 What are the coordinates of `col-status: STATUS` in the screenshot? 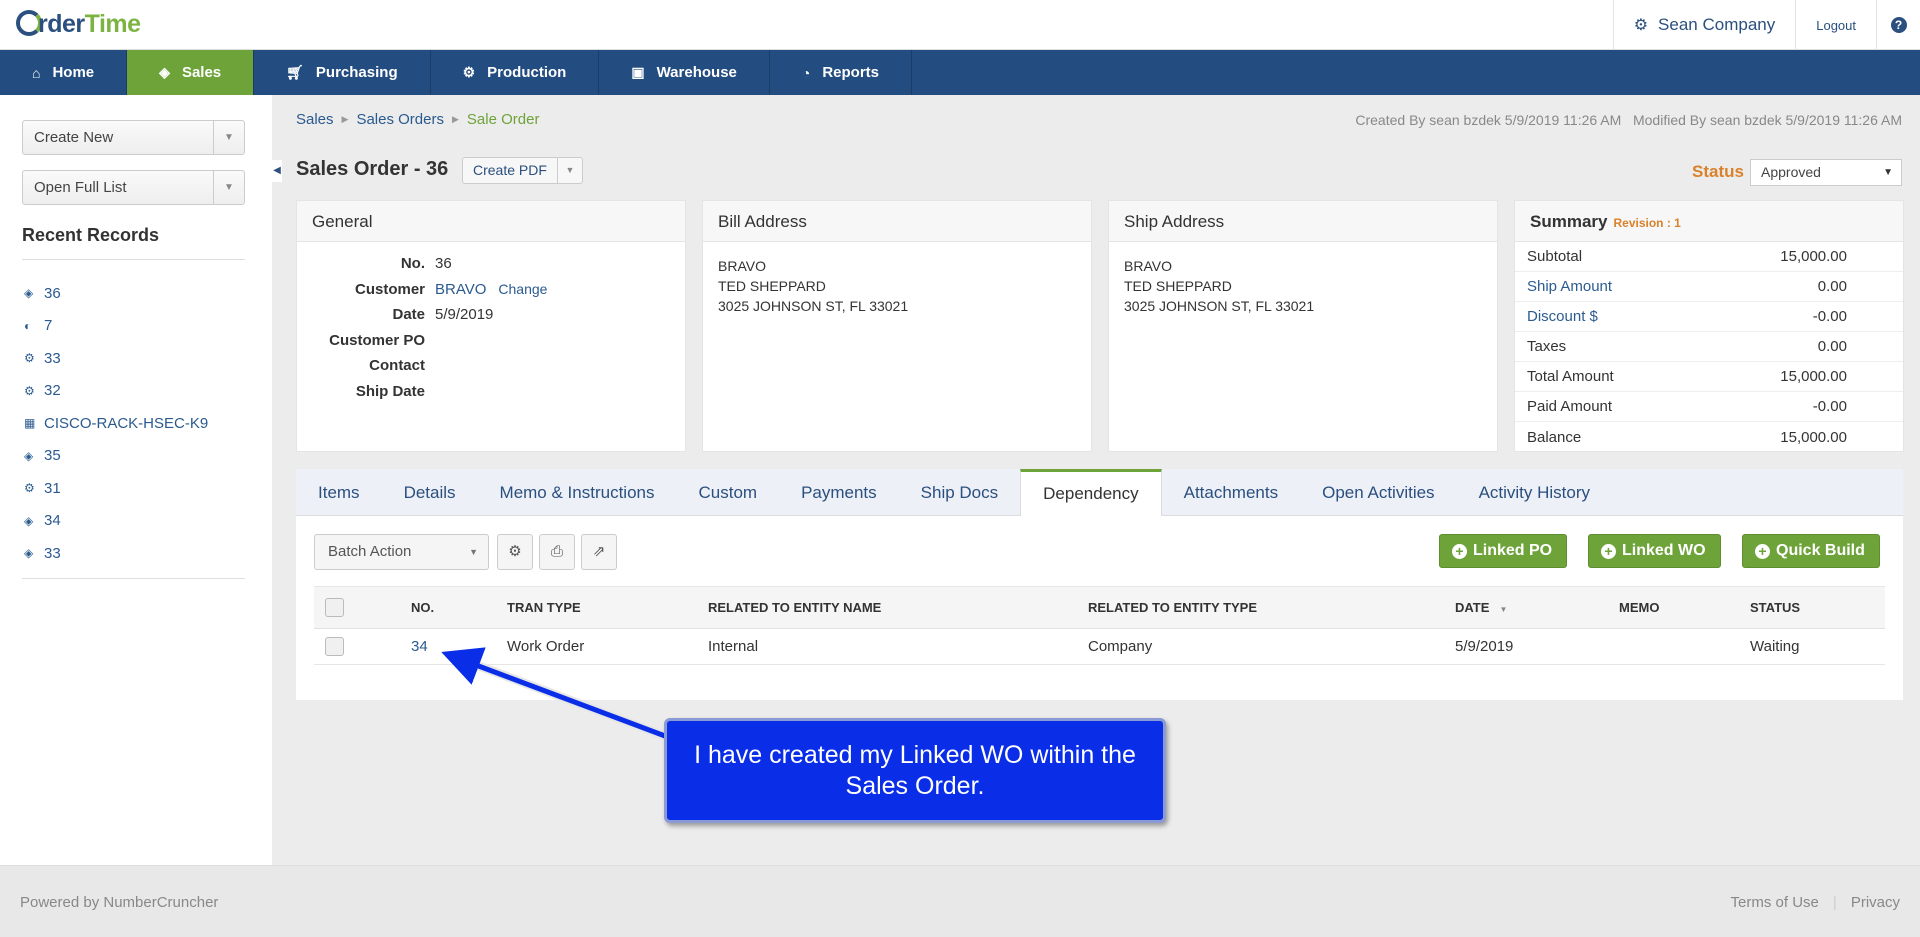 It's located at (1810, 607).